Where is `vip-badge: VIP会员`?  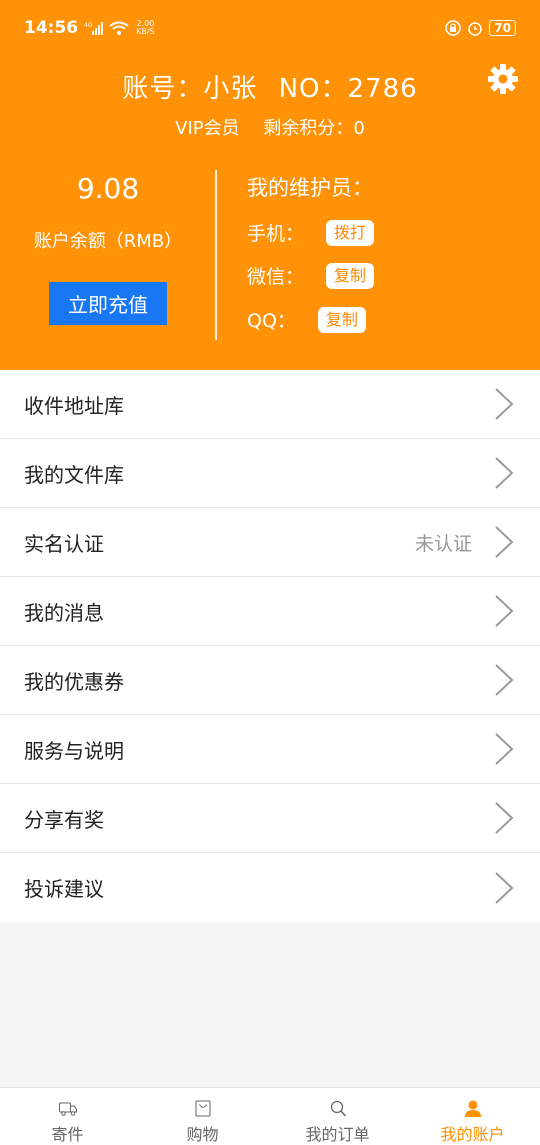 vip-badge: VIP会员 is located at coordinates (207, 128).